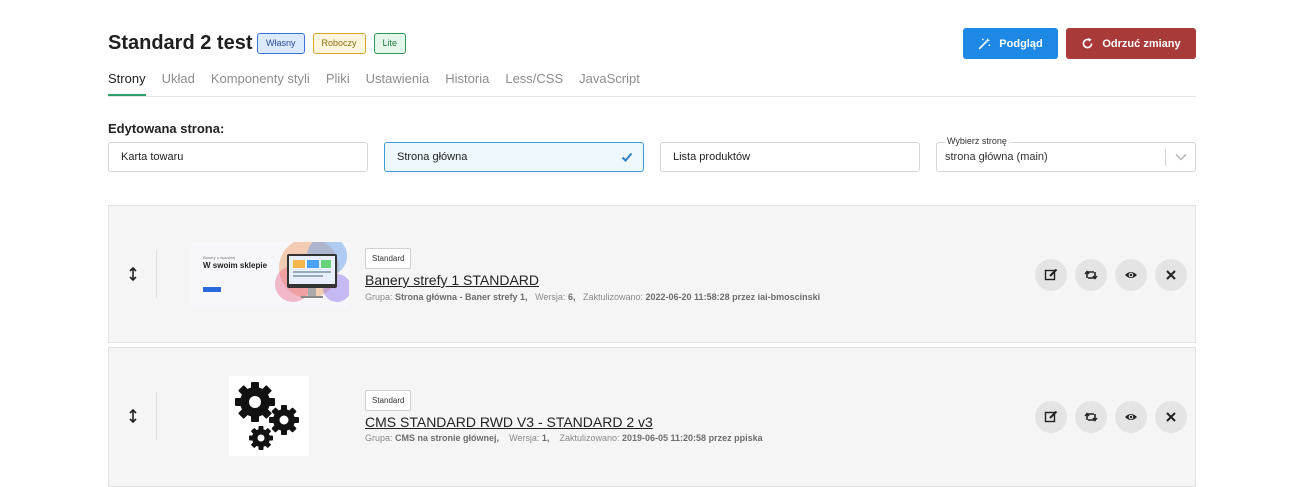 The height and width of the screenshot is (487, 1306). I want to click on thumb-title-text: W swoim sklepie, so click(235, 265).